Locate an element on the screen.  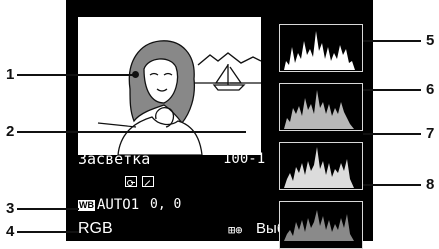
wb-adjust: 0, 0 is located at coordinates (166, 204).